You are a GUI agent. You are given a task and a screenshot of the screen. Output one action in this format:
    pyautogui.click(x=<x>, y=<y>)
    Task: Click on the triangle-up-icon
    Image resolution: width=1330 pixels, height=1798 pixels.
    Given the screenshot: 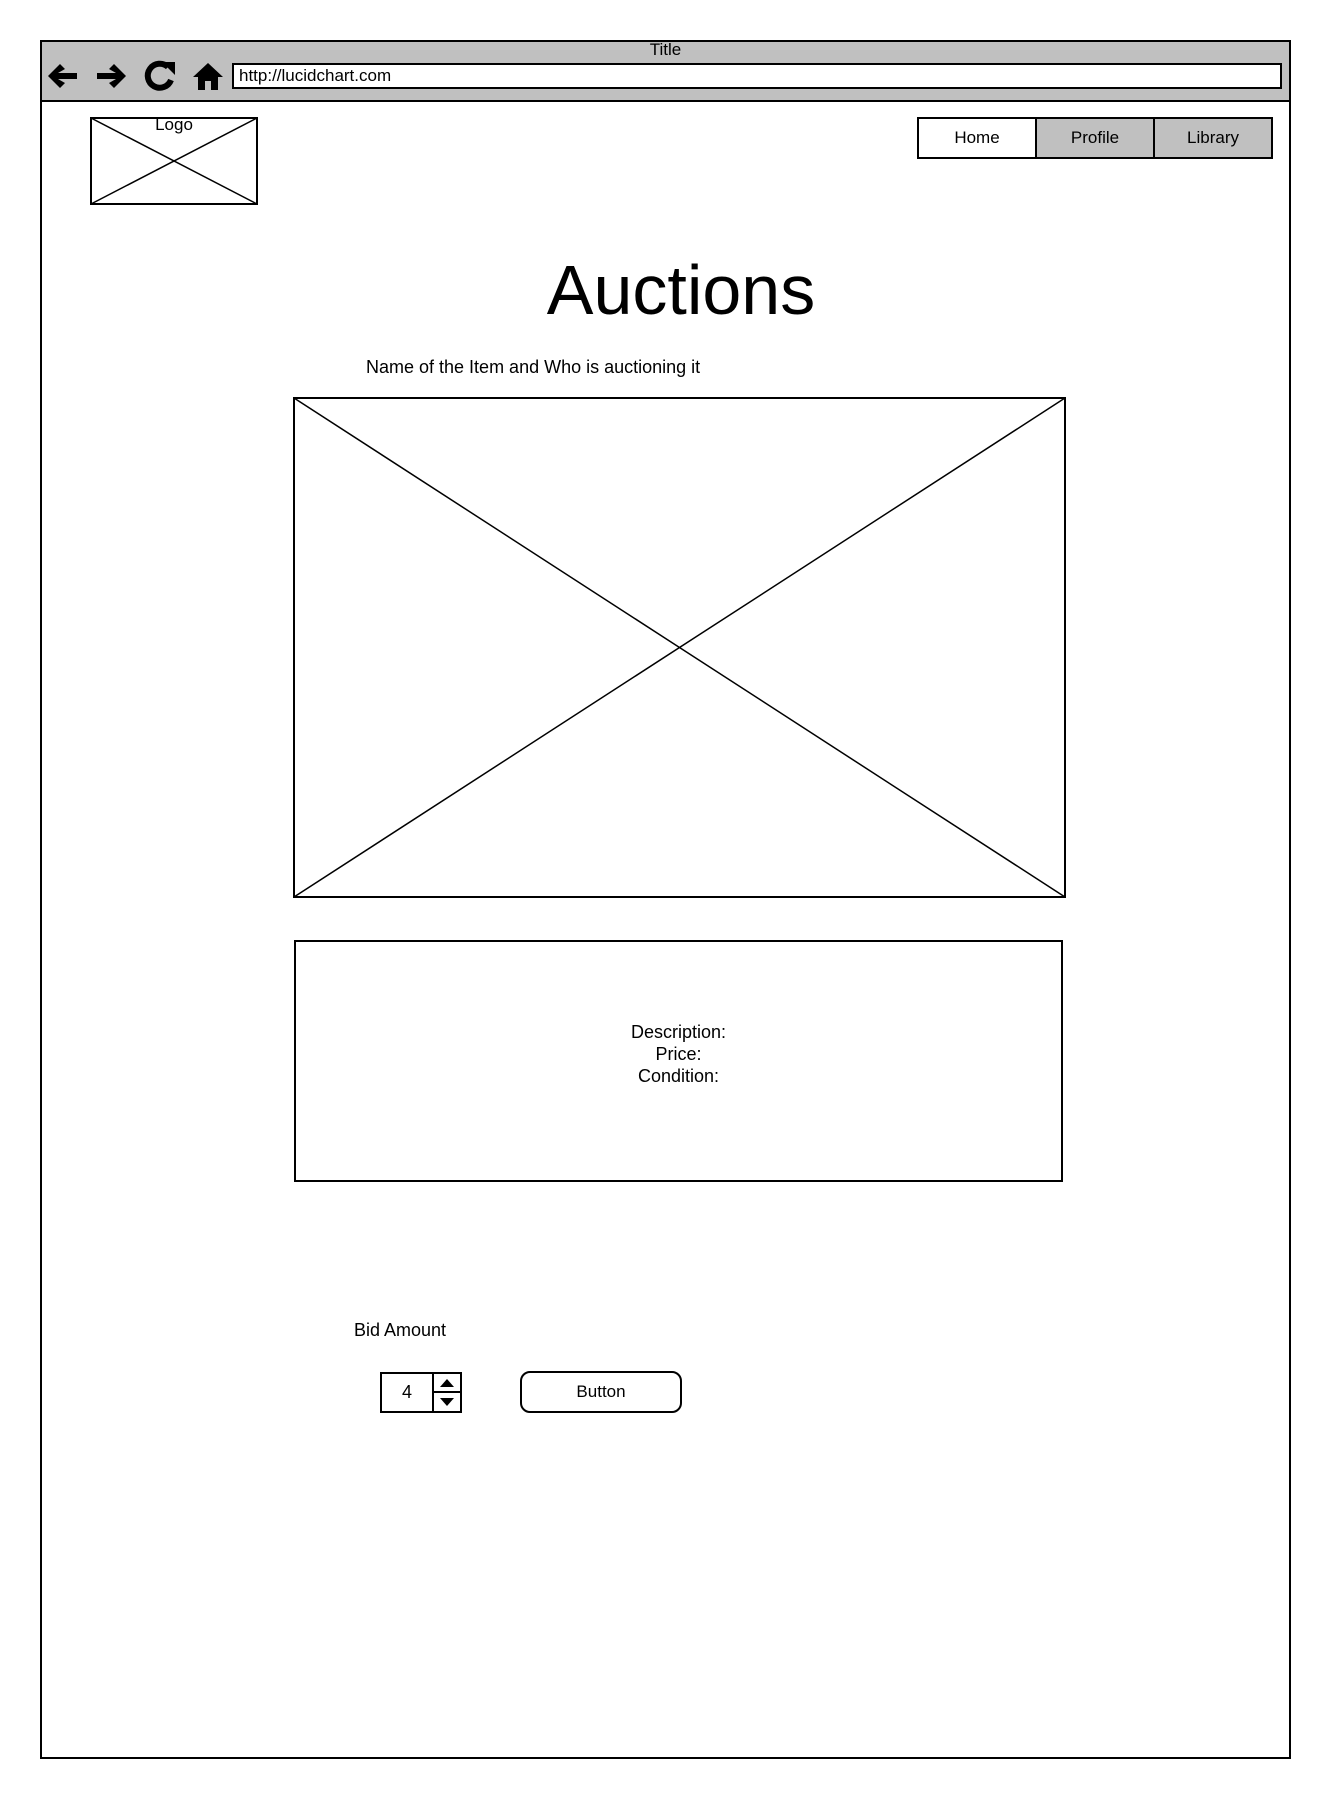 What is the action you would take?
    pyautogui.click(x=447, y=1382)
    